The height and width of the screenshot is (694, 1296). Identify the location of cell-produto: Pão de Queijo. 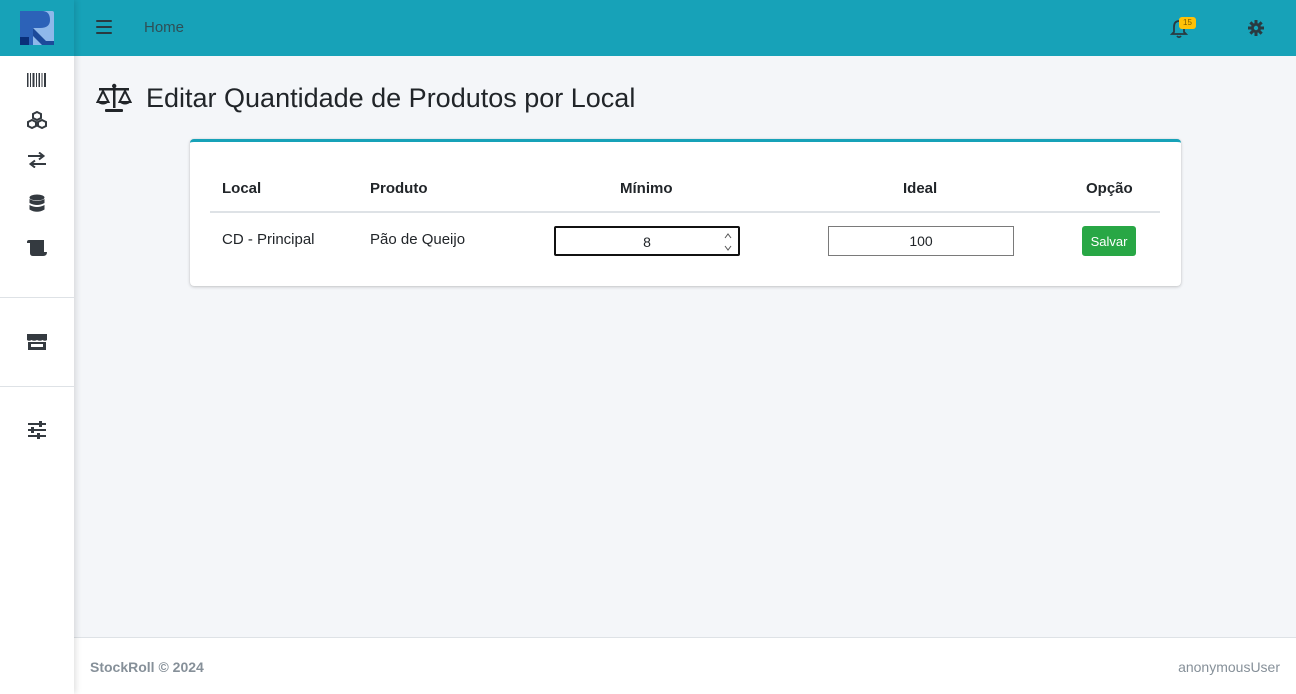
(418, 239).